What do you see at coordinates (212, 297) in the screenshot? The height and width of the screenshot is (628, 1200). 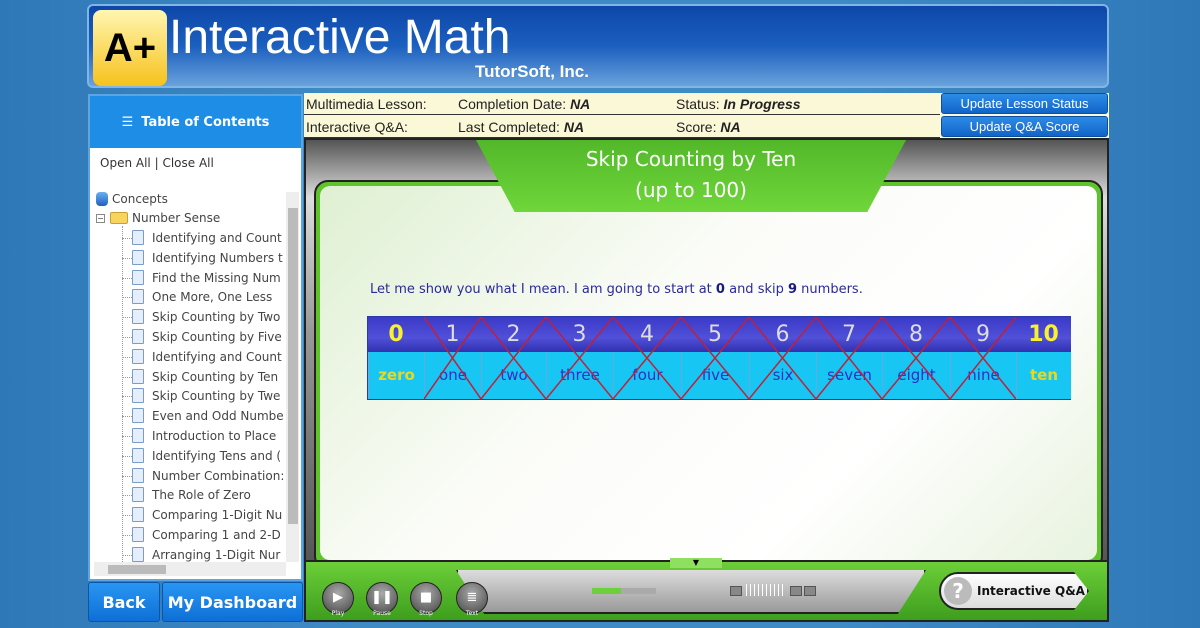 I see `tree-item: One More, One Less` at bounding box center [212, 297].